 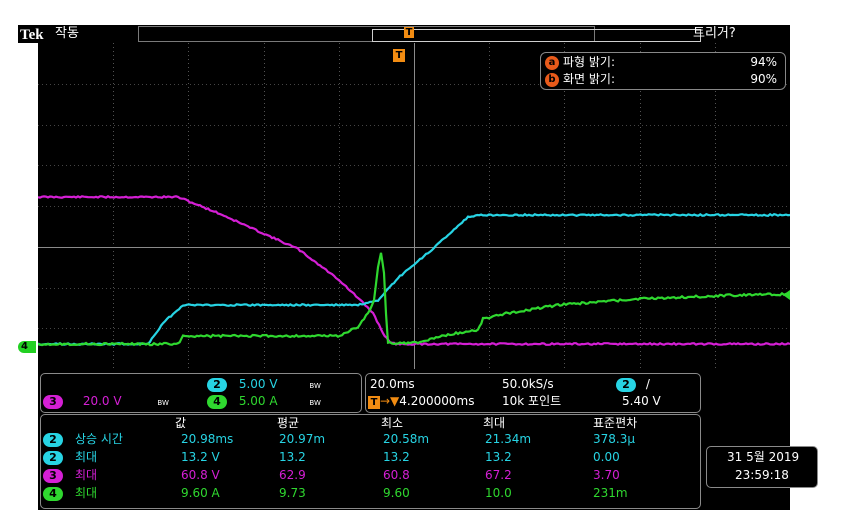 I want to click on ch2-badge: 2, so click(x=217, y=385).